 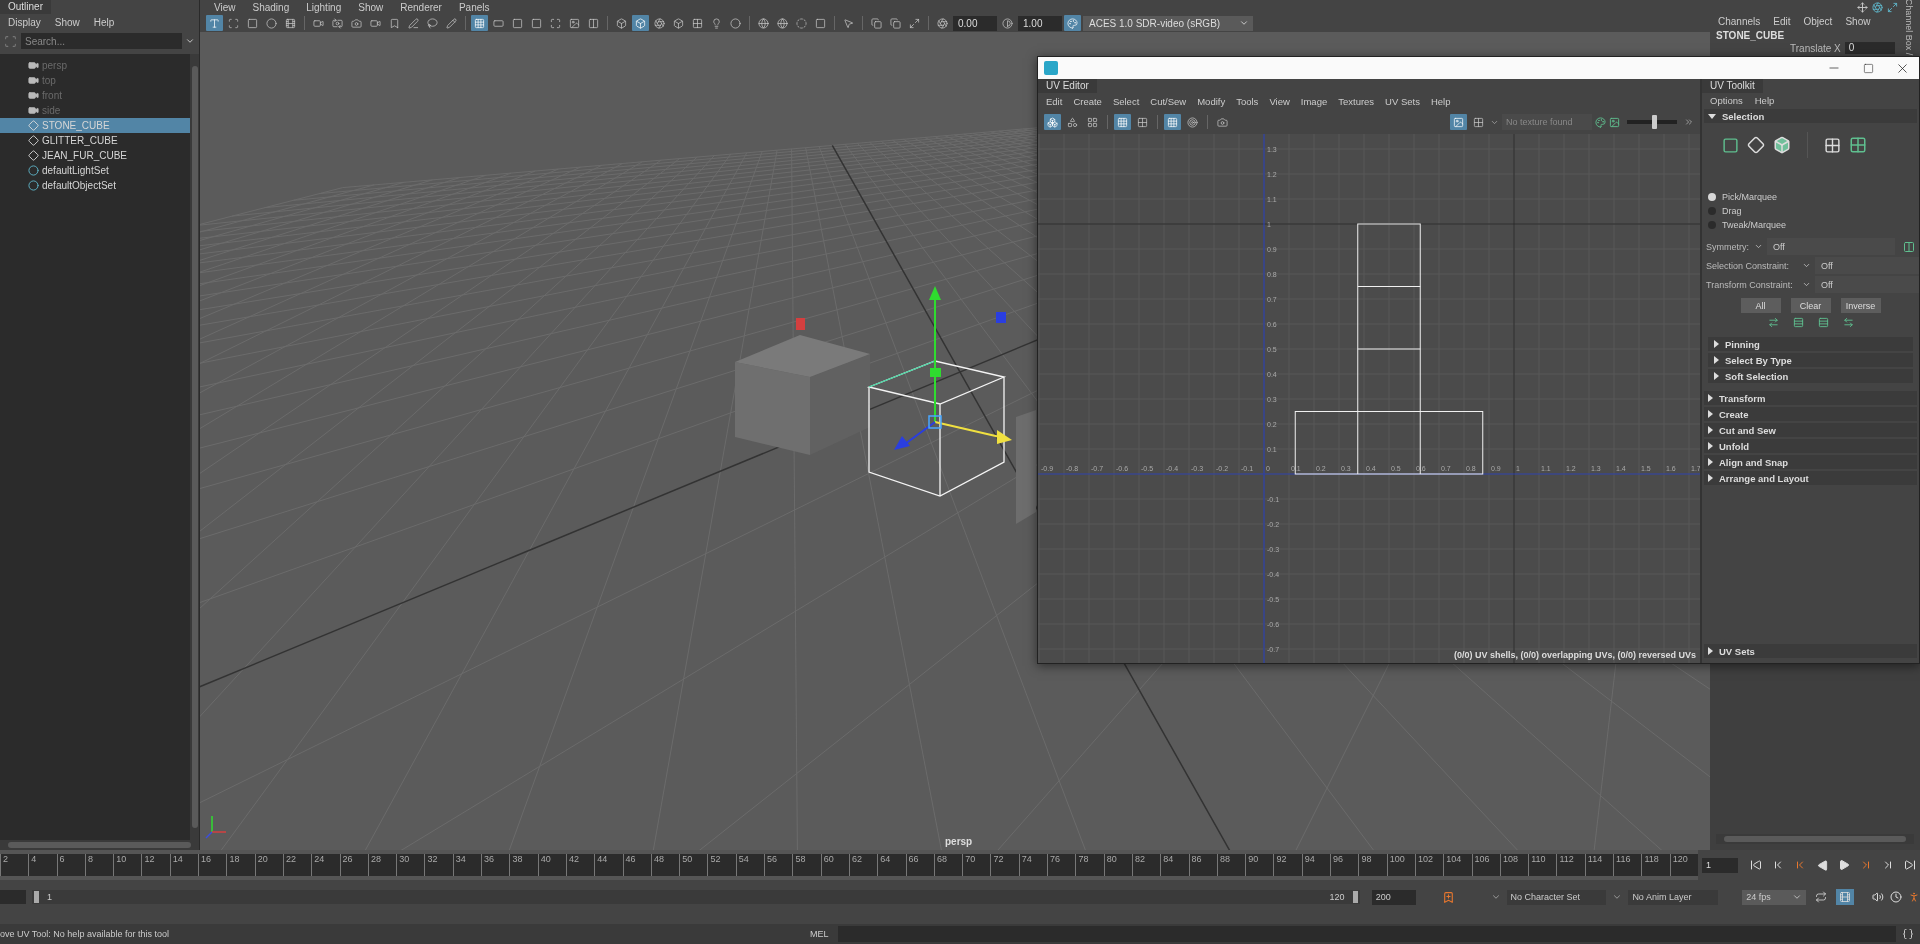 What do you see at coordinates (95, 170) in the screenshot?
I see `outliner-item: defaultLightSet` at bounding box center [95, 170].